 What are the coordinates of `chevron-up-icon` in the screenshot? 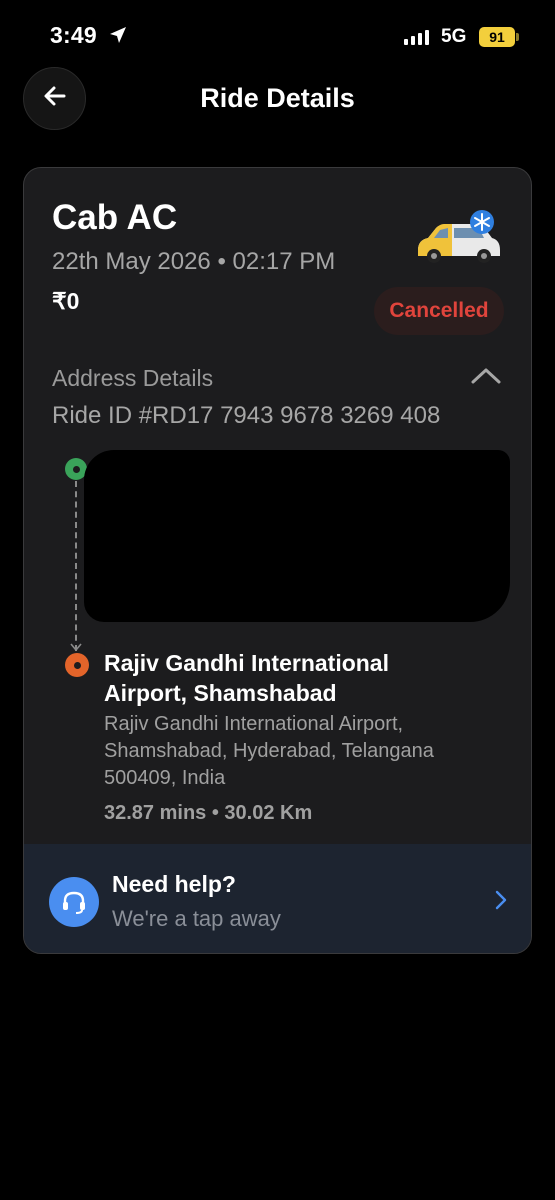 It's located at (486, 380).